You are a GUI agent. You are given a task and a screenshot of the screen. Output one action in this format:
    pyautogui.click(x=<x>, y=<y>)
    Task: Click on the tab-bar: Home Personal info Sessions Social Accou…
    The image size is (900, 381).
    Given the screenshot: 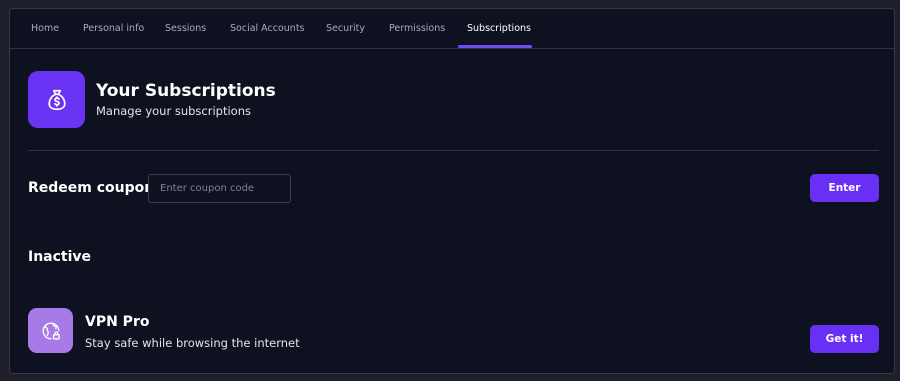 What is the action you would take?
    pyautogui.click(x=452, y=29)
    